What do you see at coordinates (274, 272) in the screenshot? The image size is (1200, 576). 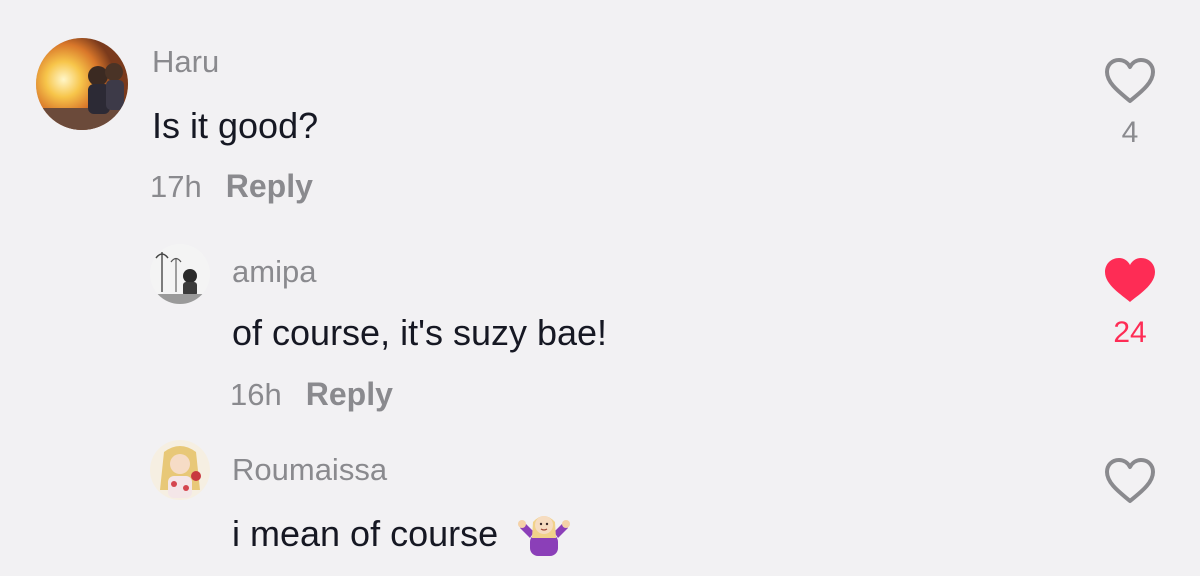 I see `comment-username: amipa` at bounding box center [274, 272].